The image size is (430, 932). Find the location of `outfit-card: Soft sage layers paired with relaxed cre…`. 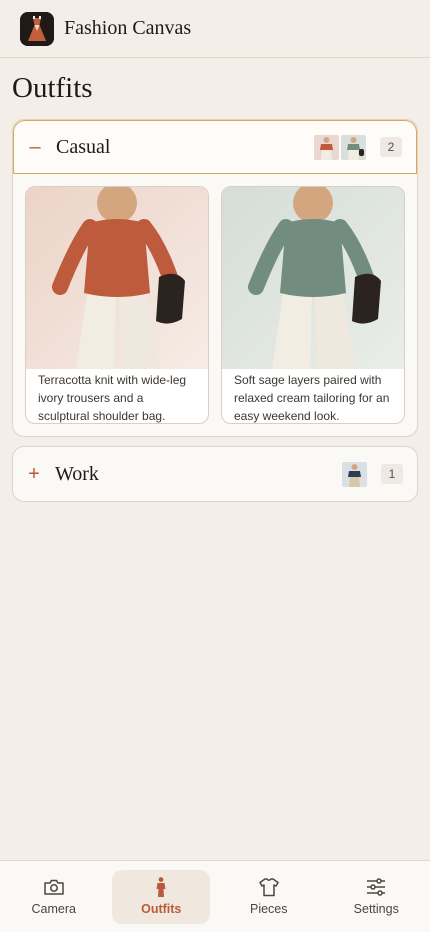

outfit-card: Soft sage layers paired with relaxed cre… is located at coordinates (313, 305).